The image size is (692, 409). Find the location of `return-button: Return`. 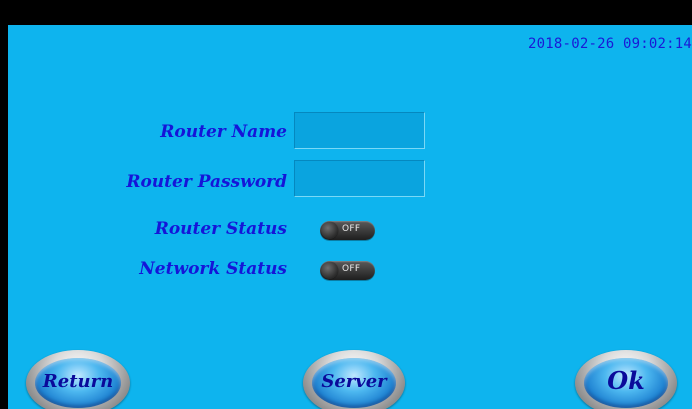

return-button: Return is located at coordinates (78, 379).